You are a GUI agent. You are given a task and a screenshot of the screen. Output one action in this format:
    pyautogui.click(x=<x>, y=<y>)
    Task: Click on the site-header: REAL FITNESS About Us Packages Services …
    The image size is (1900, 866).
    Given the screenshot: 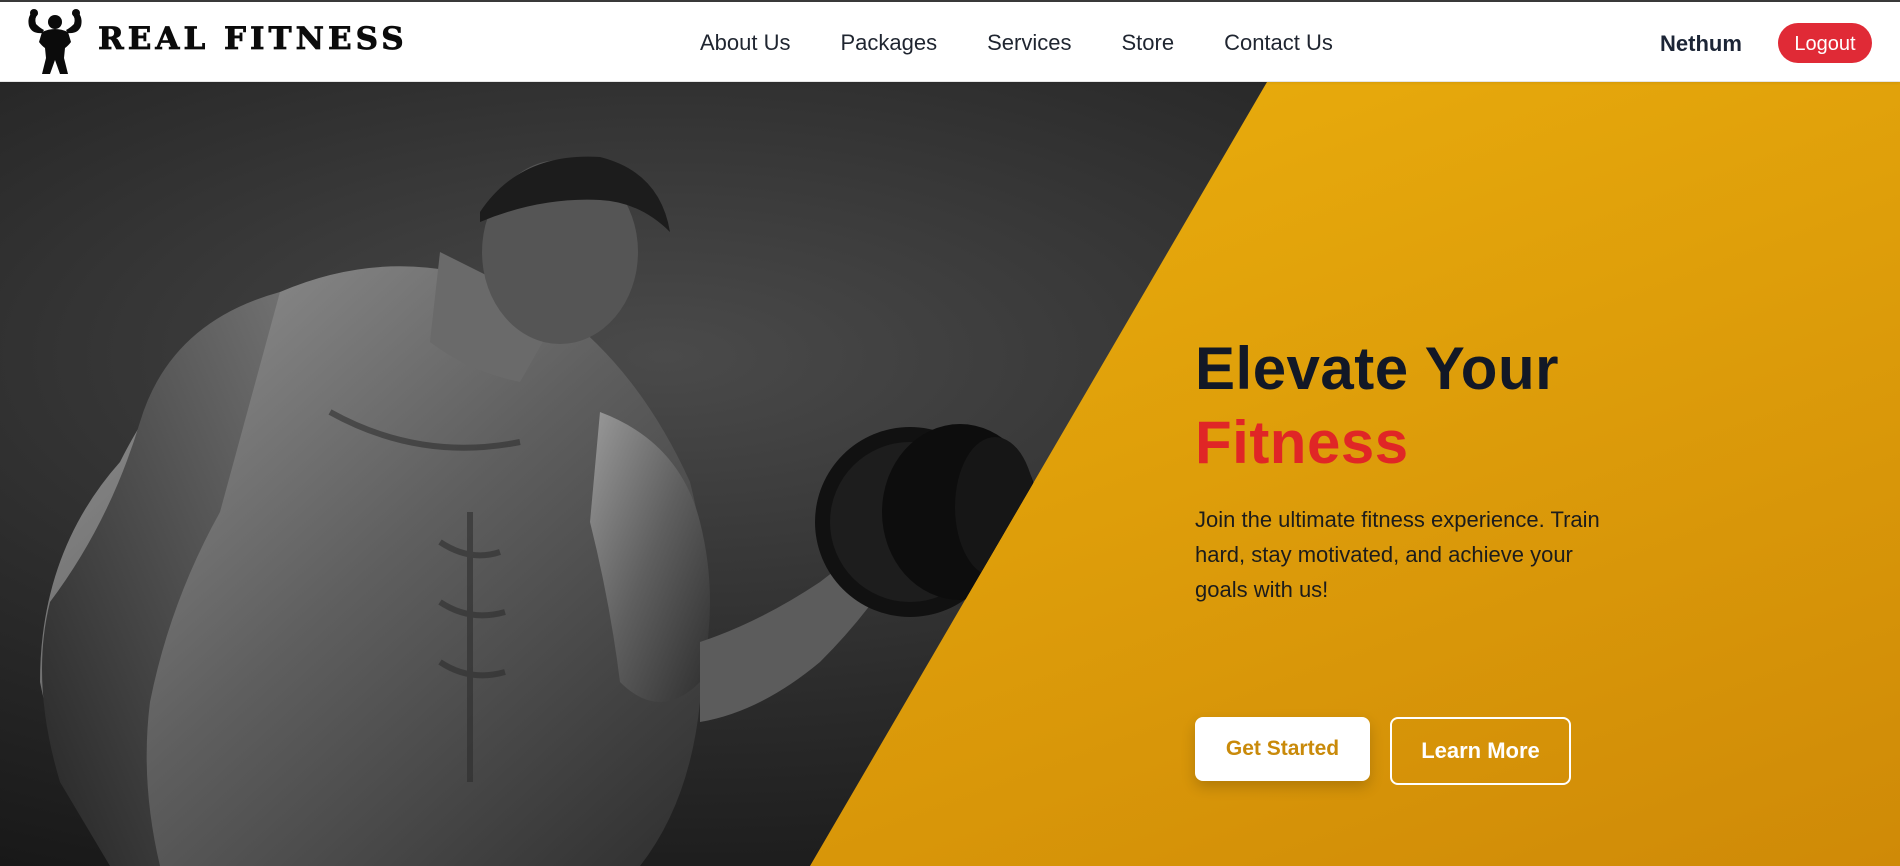 What is the action you would take?
    pyautogui.click(x=950, y=42)
    